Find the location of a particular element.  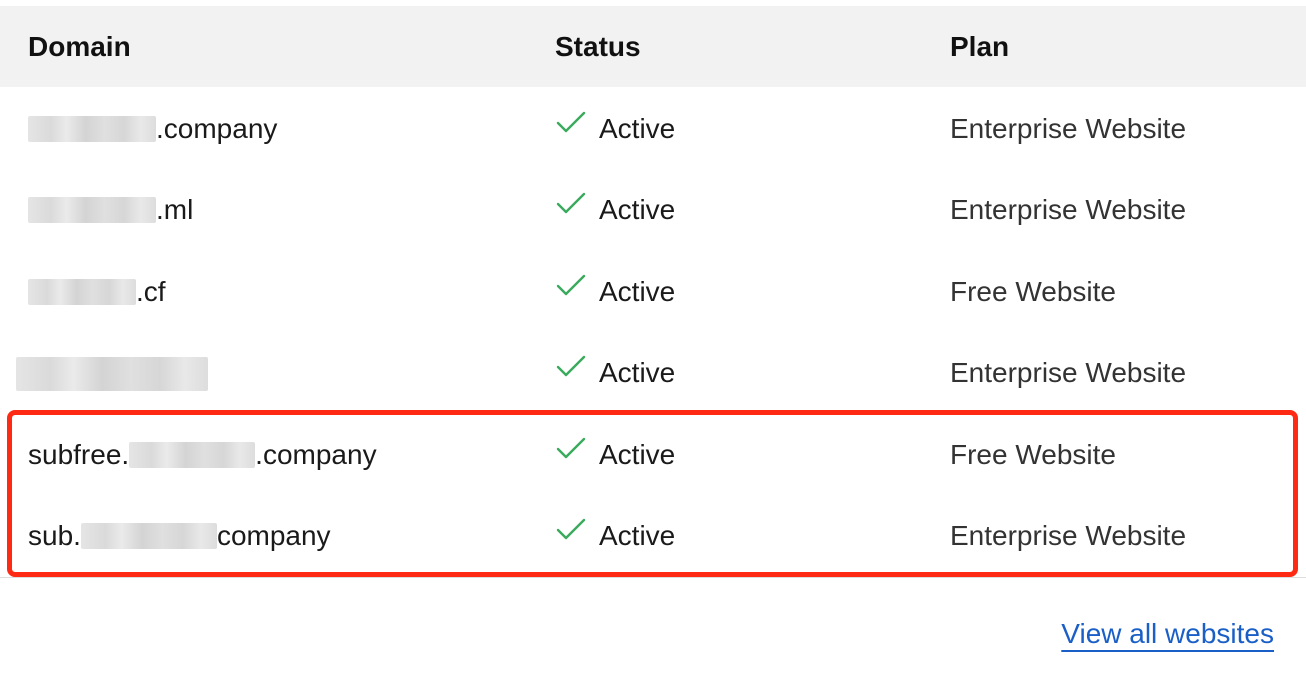

table-row: Active Enterprise Website is located at coordinates (653, 373).